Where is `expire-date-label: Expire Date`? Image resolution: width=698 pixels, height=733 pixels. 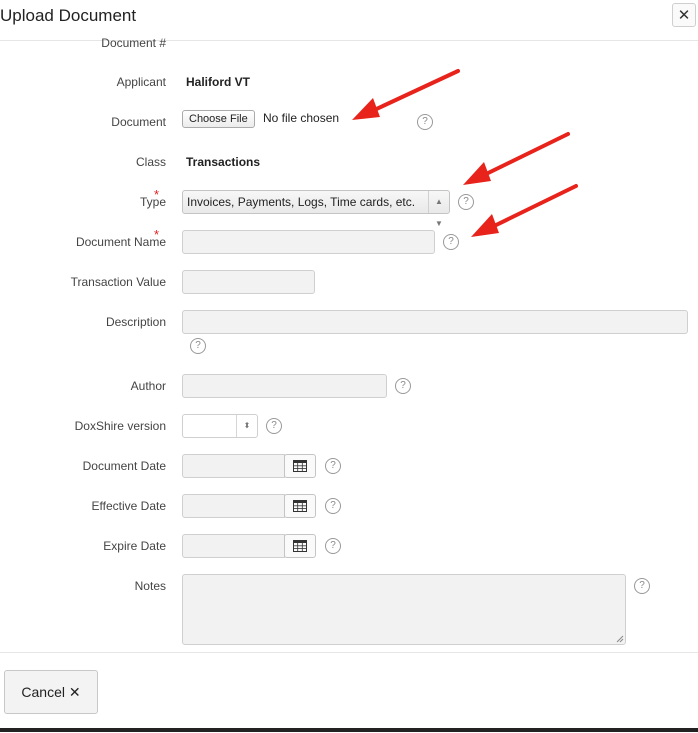 expire-date-label: Expire Date is located at coordinates (134, 546).